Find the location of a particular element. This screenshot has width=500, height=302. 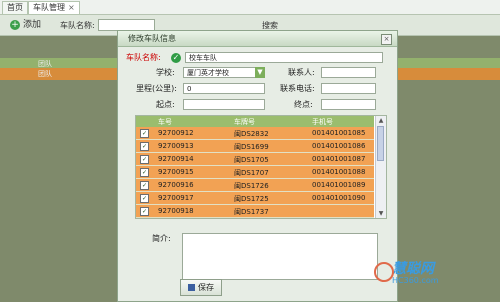

save-button-label: 保存 is located at coordinates (206, 287).